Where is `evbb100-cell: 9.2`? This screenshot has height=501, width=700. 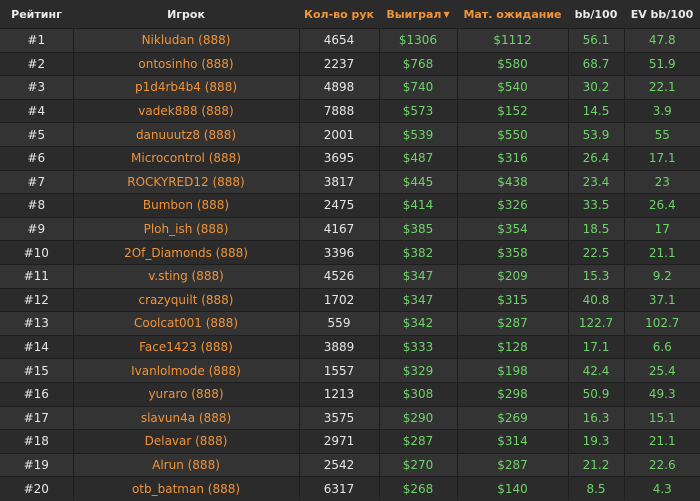 evbb100-cell: 9.2 is located at coordinates (661, 276).